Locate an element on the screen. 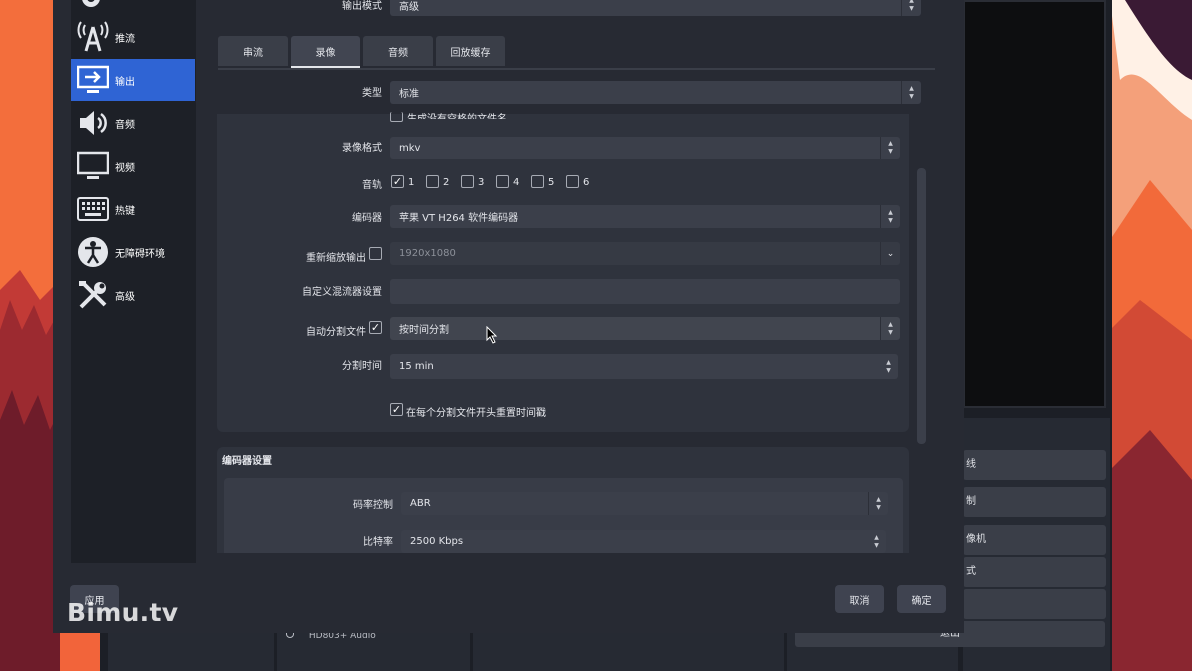 The height and width of the screenshot is (671, 1192). display-icon is located at coordinates (93, 166).